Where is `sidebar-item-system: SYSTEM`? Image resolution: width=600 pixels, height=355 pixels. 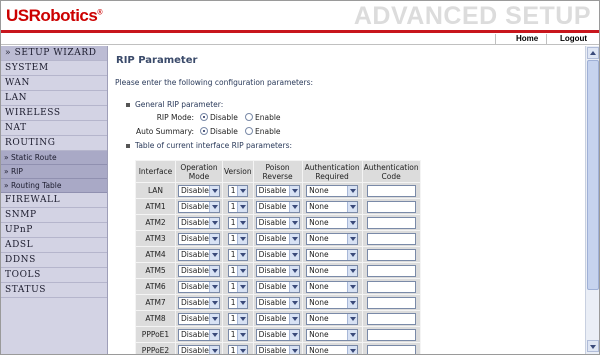
sidebar-item-system: SYSTEM is located at coordinates (54, 68).